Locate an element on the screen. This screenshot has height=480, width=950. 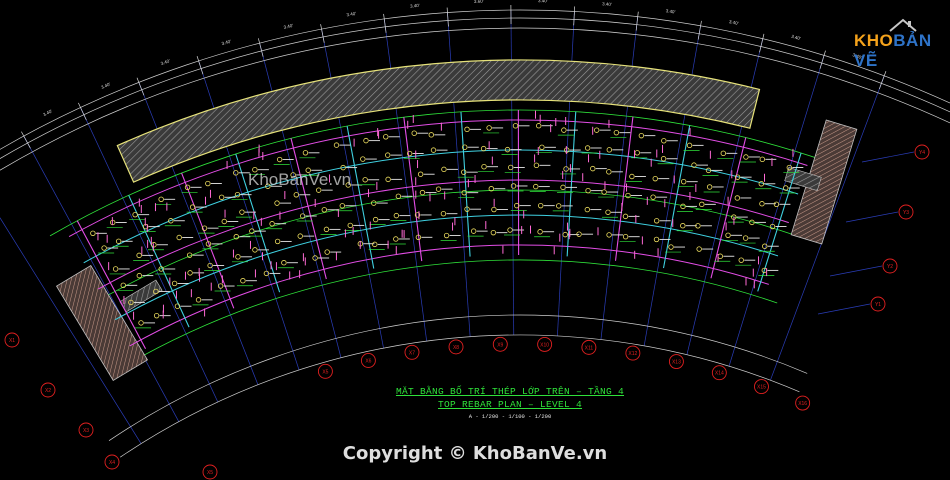
axis-bubble-label: X9 is located at coordinates (500, 345).